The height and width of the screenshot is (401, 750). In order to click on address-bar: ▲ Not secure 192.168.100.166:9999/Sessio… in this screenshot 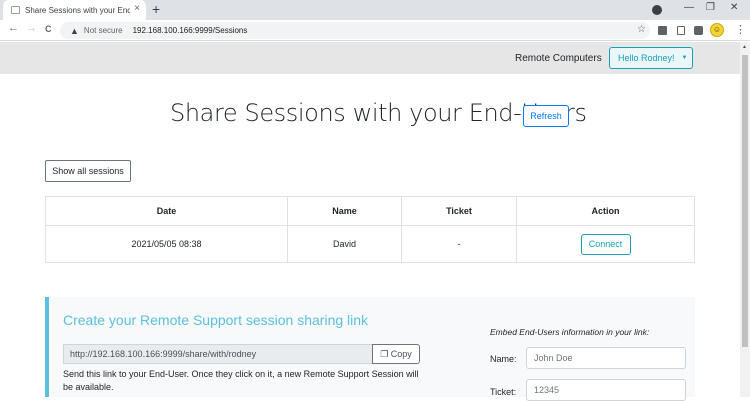, I will do `click(355, 30)`.